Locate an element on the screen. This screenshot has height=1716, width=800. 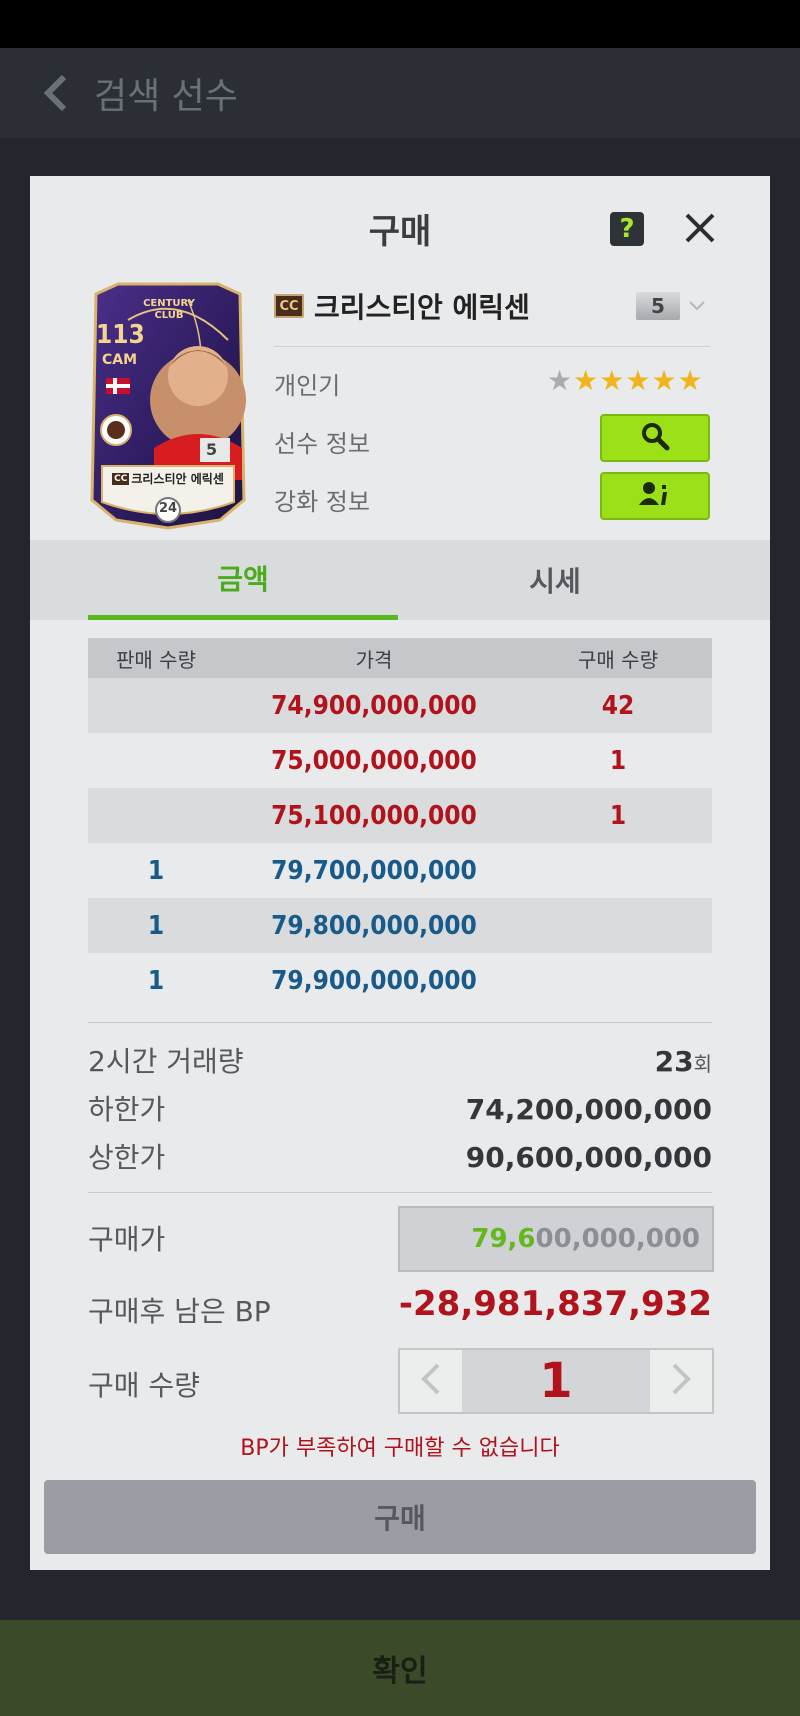
user-info-icon is located at coordinates (655, 496).